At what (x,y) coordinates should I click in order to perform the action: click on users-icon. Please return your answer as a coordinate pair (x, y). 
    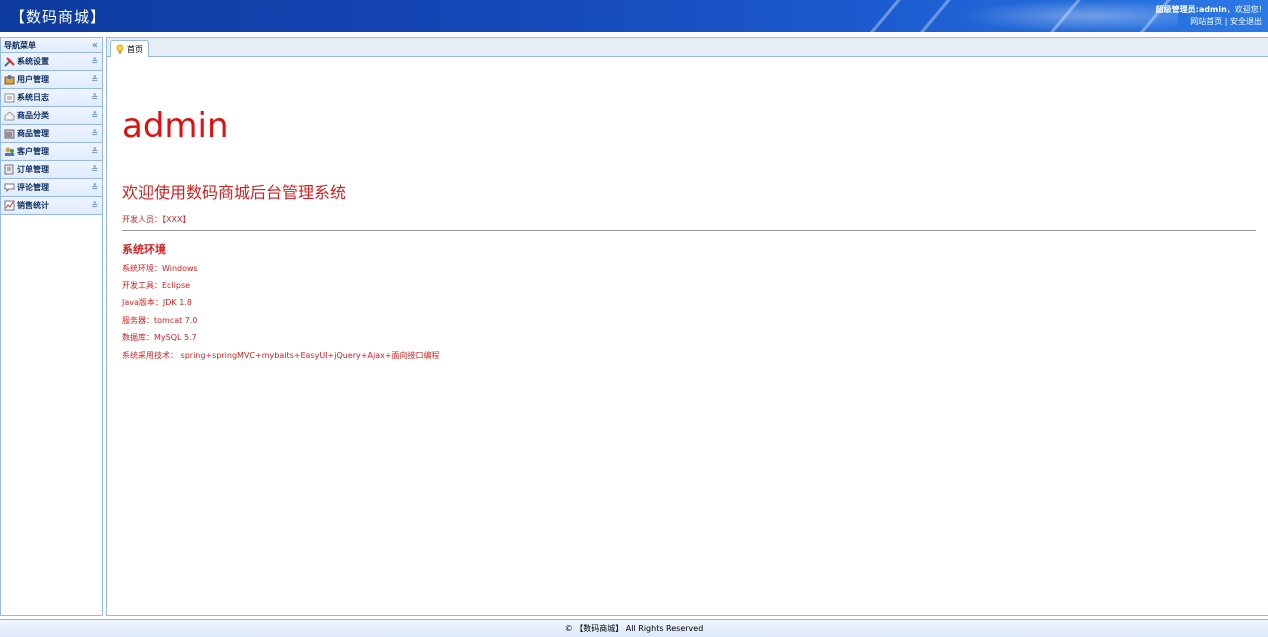
    Looking at the image, I should click on (9, 79).